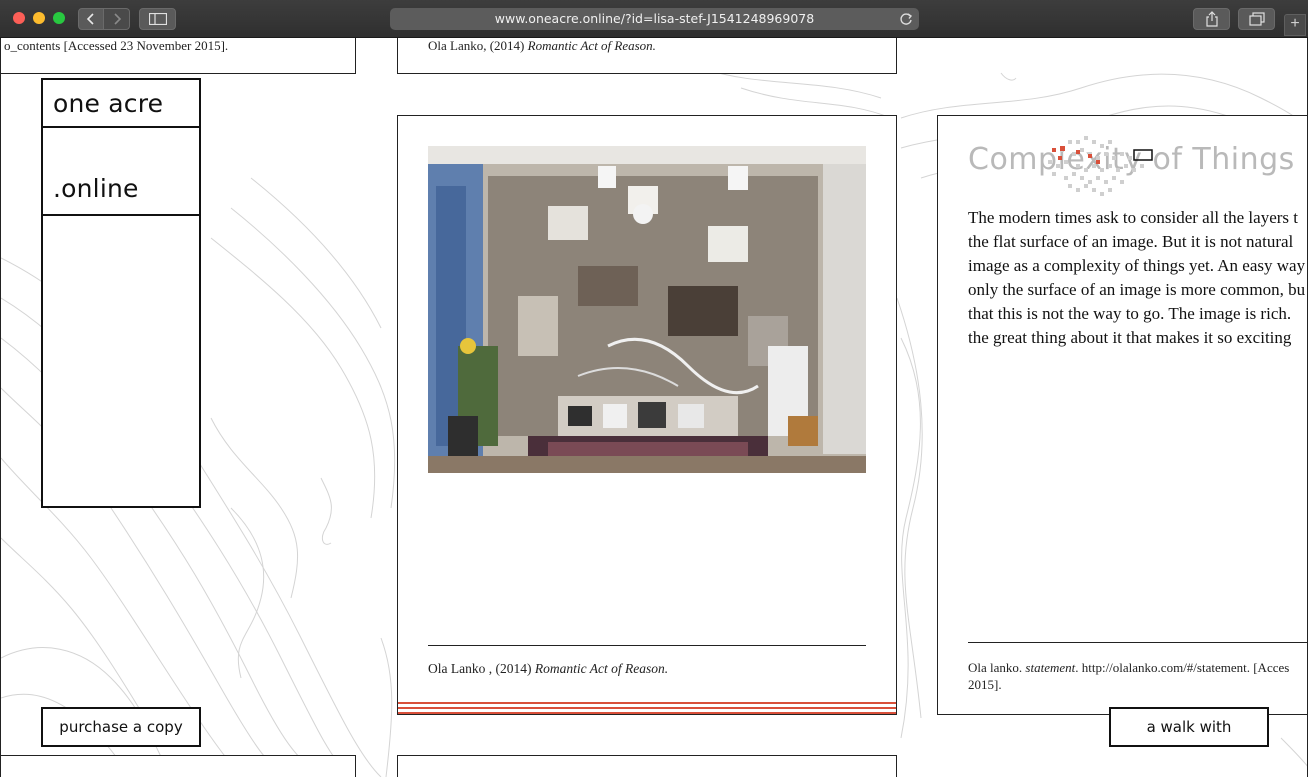 The image size is (1308, 777). I want to click on reload-icon, so click(906, 19).